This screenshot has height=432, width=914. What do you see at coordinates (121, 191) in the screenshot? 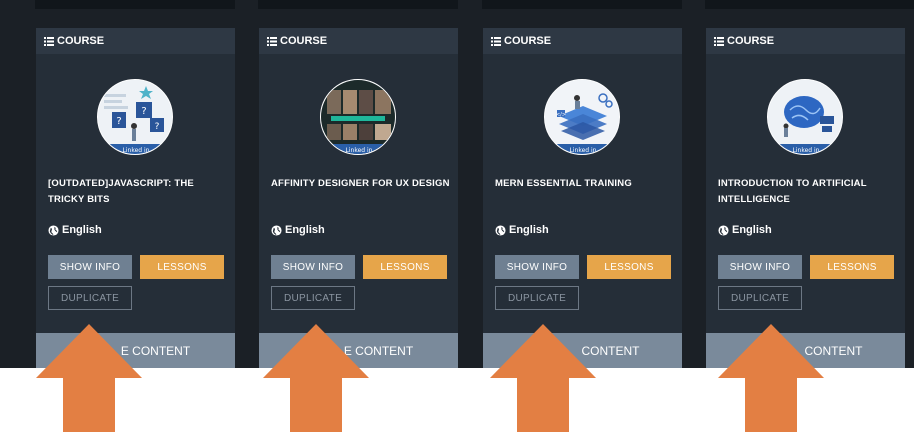
I see `course-title: [OUTDATED]JAVASCRIPT: THE TRICKY BITS` at bounding box center [121, 191].